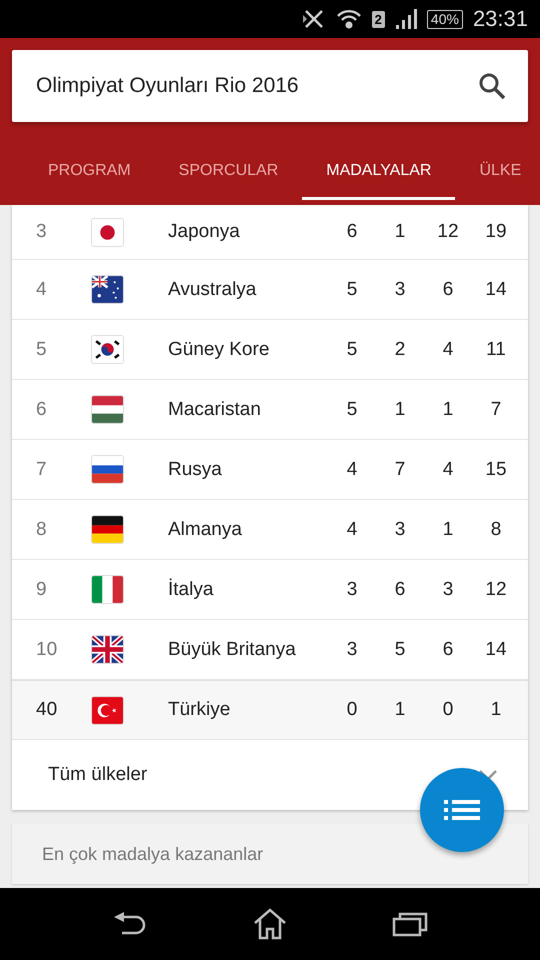 The width and height of the screenshot is (540, 960). I want to click on rank-cell-text: 7, so click(42, 469).